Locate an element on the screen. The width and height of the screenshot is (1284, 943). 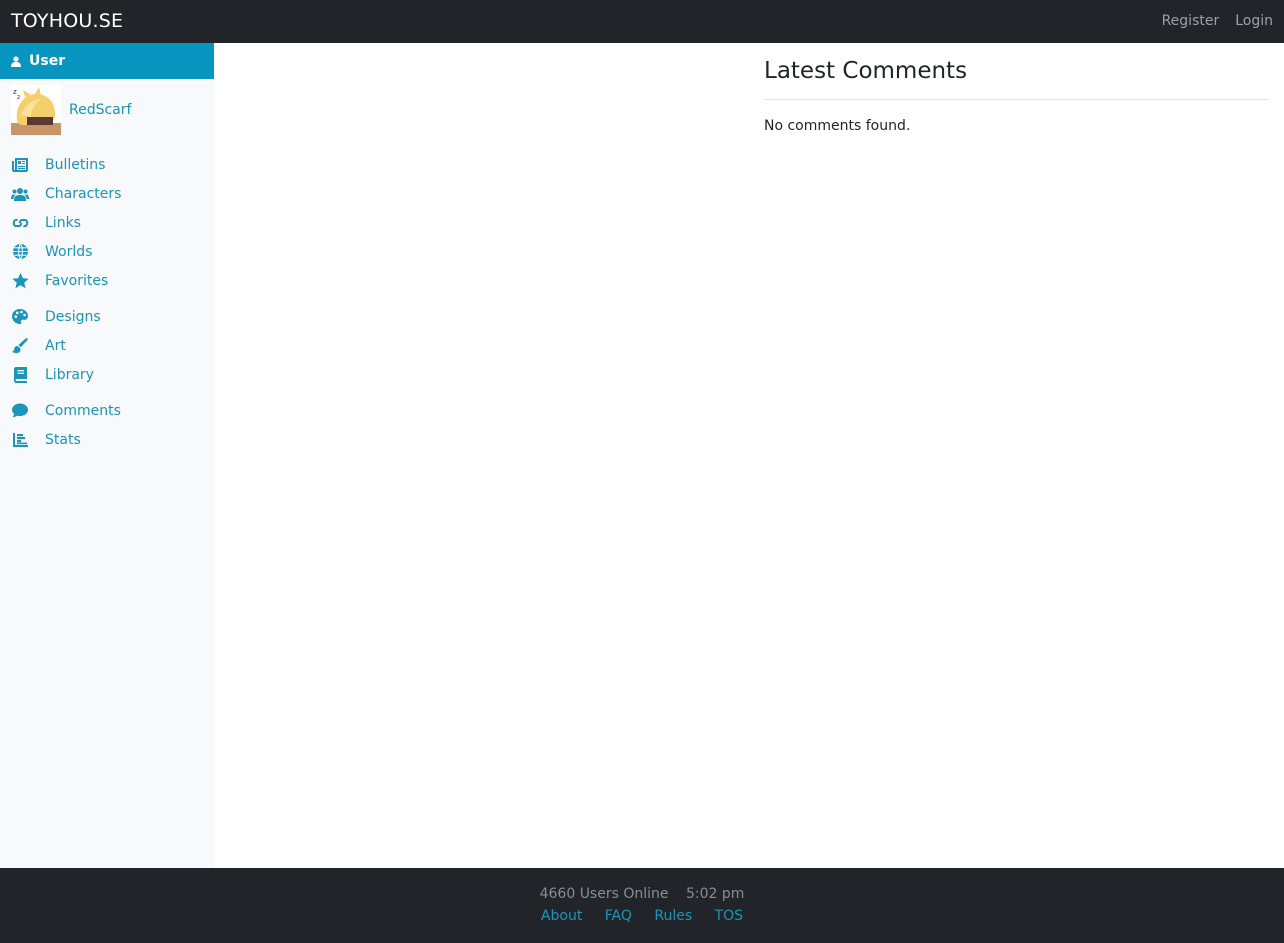
users-icon is located at coordinates (20, 194).